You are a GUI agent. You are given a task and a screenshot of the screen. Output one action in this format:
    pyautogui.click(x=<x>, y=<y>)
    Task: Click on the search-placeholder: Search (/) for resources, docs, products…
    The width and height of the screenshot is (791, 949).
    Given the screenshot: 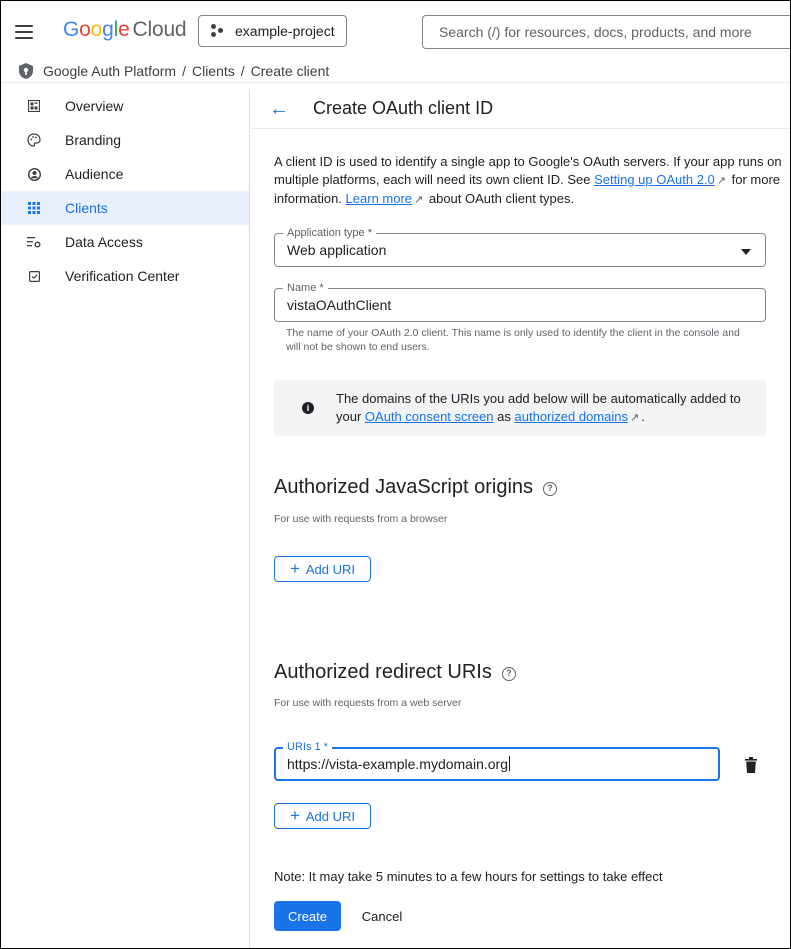 What is the action you would take?
    pyautogui.click(x=595, y=32)
    